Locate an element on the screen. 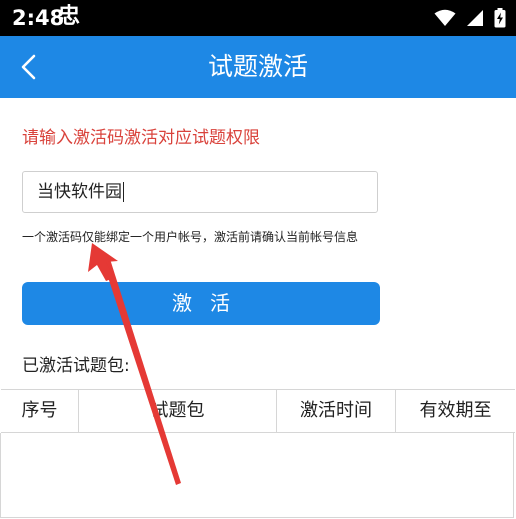 The width and height of the screenshot is (516, 519). status-icons is located at coordinates (470, 18).